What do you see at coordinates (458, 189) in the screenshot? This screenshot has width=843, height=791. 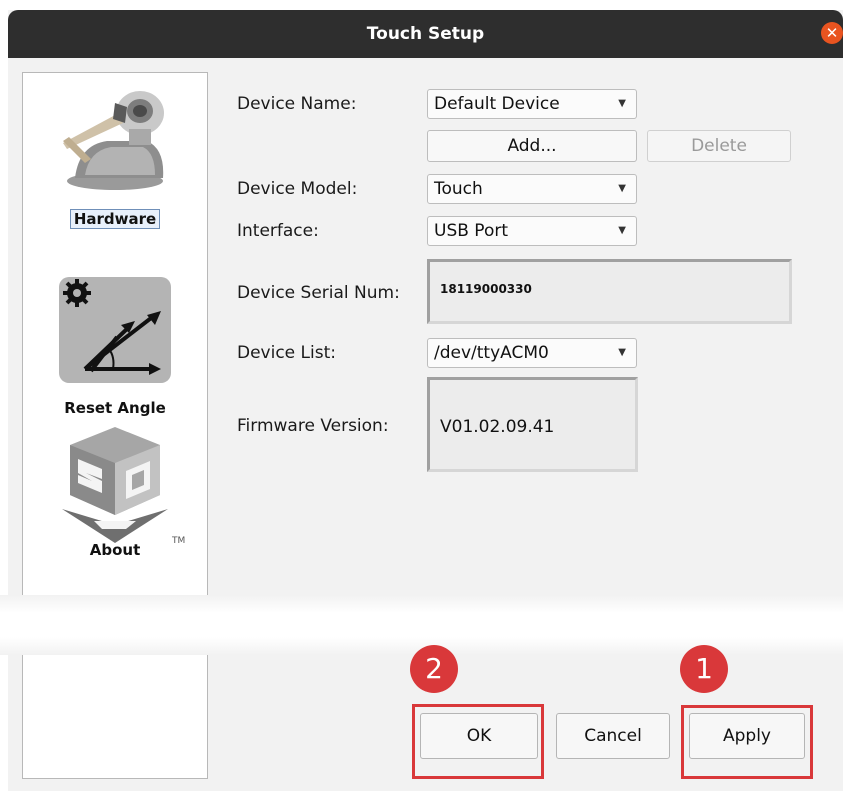 I see `device-model-value: Touch` at bounding box center [458, 189].